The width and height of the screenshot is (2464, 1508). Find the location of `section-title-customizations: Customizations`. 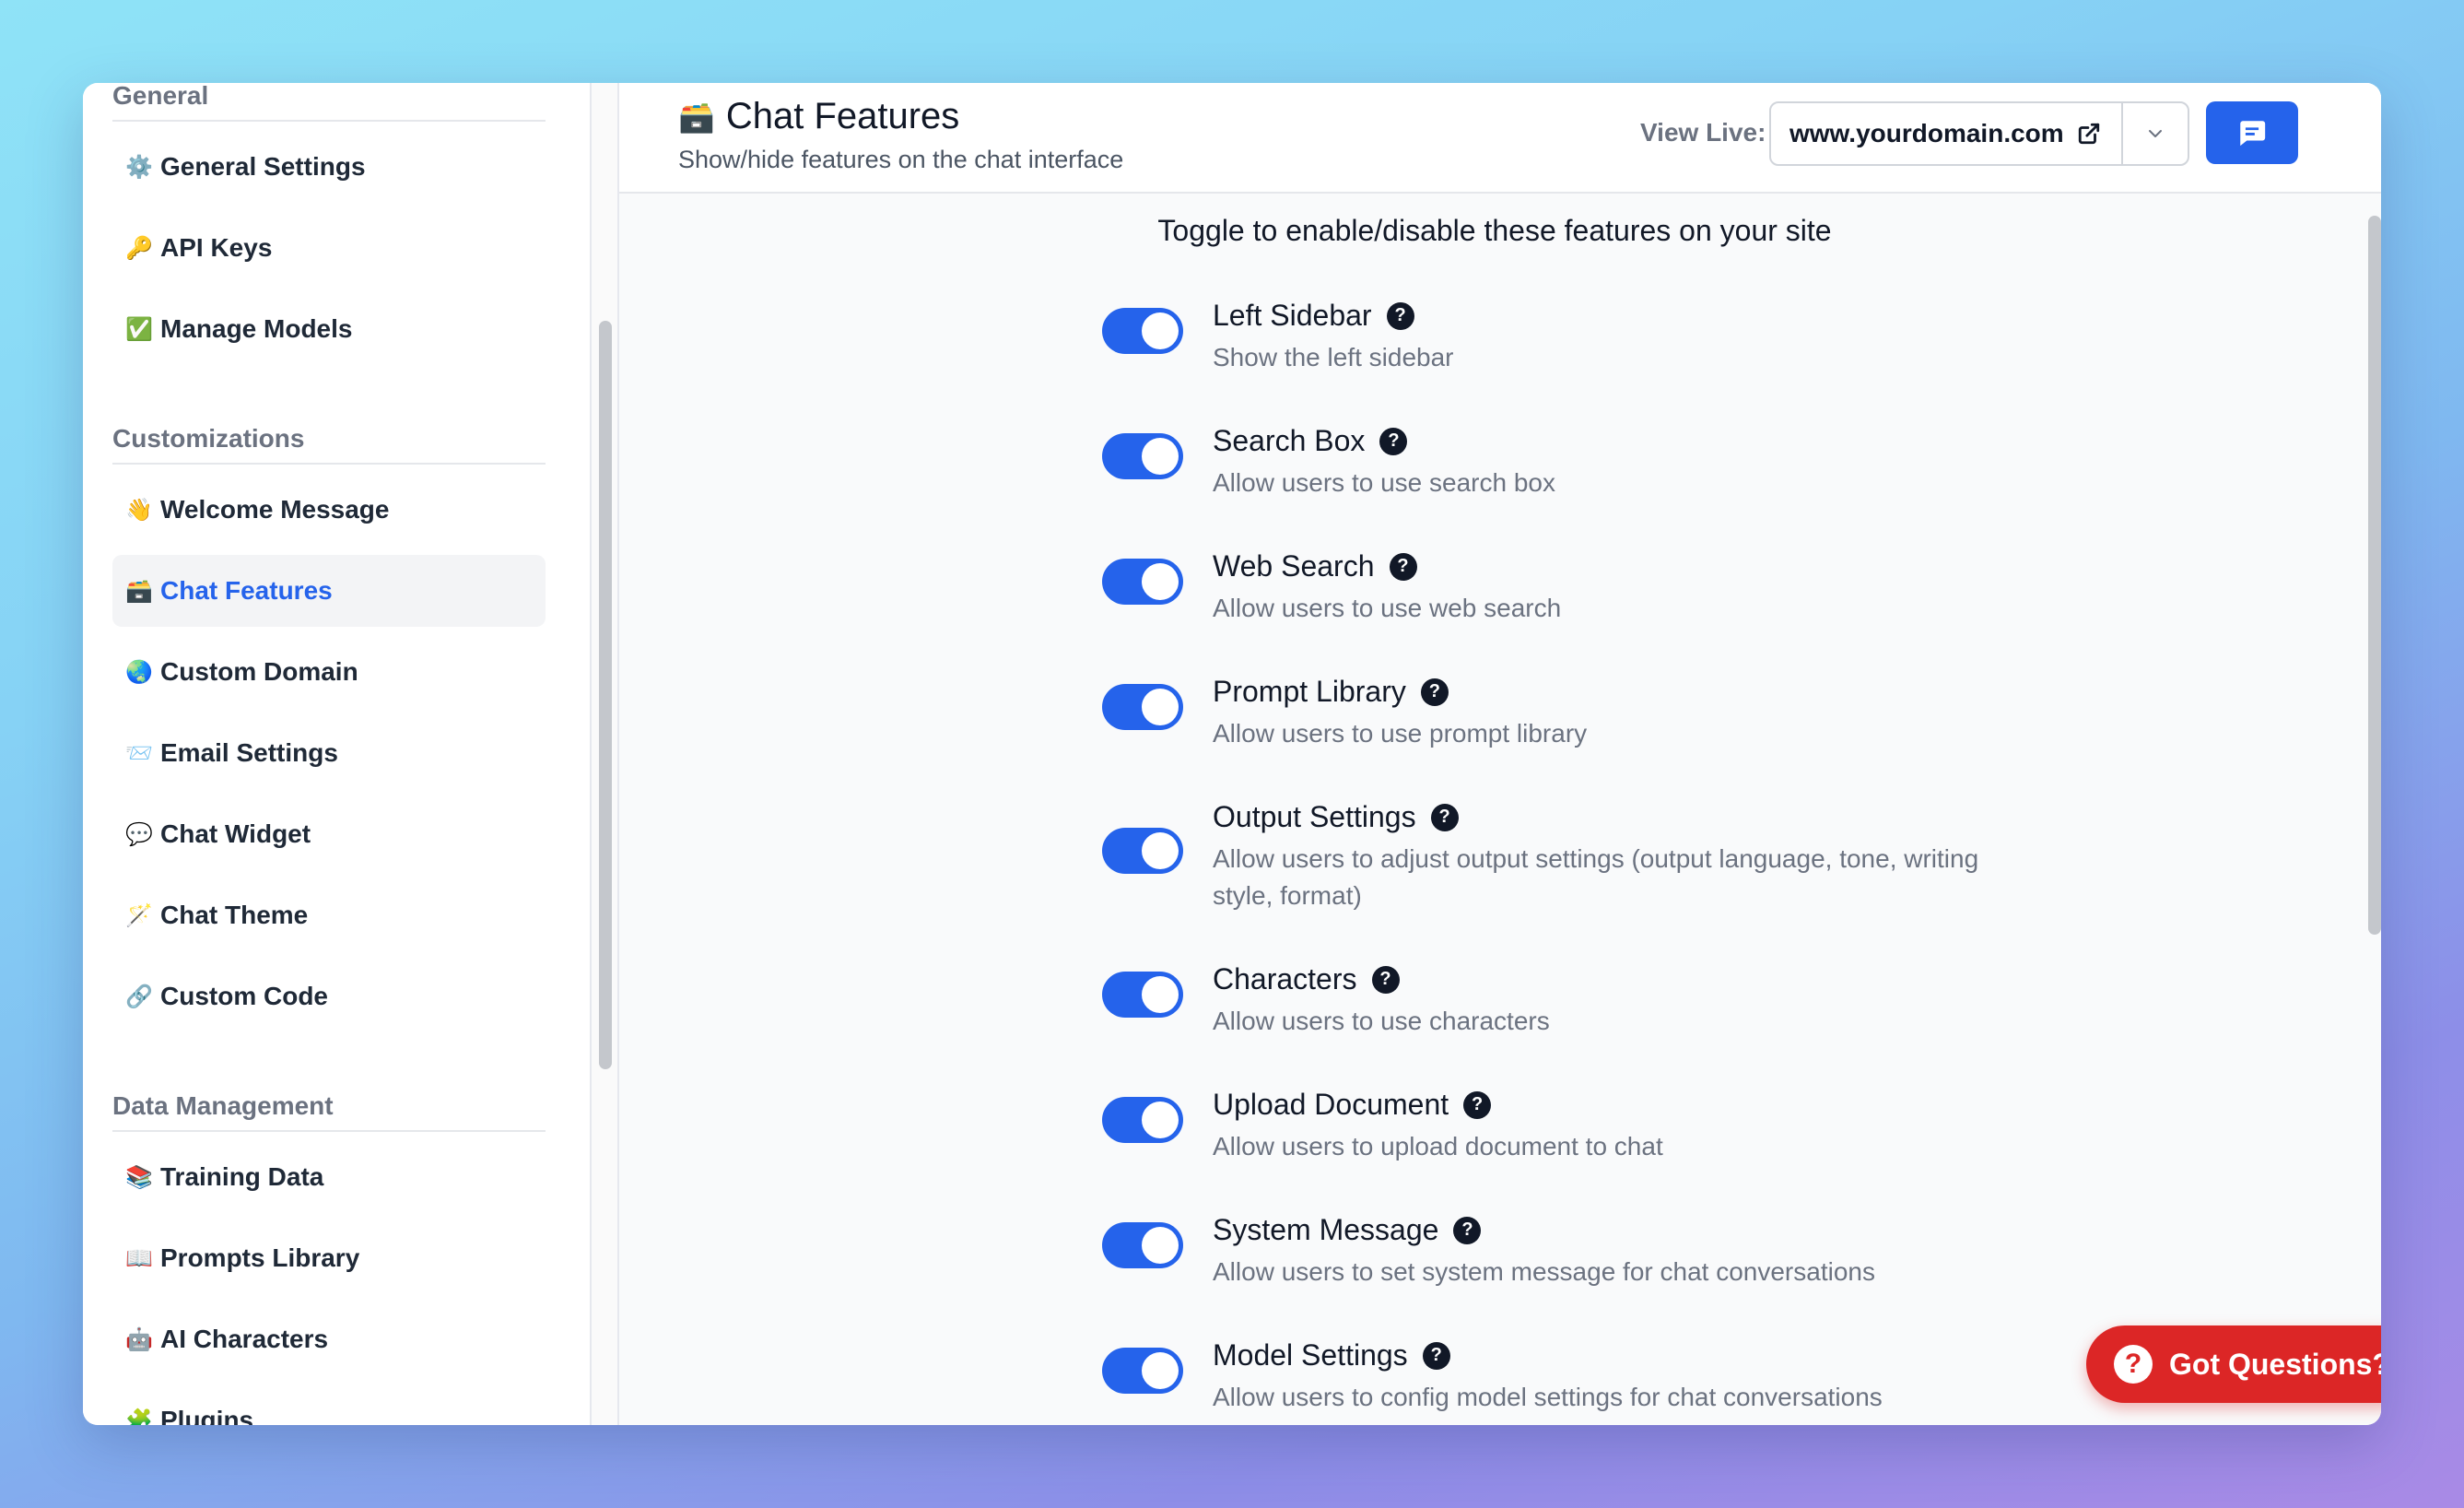

section-title-customizations: Customizations is located at coordinates (329, 433).